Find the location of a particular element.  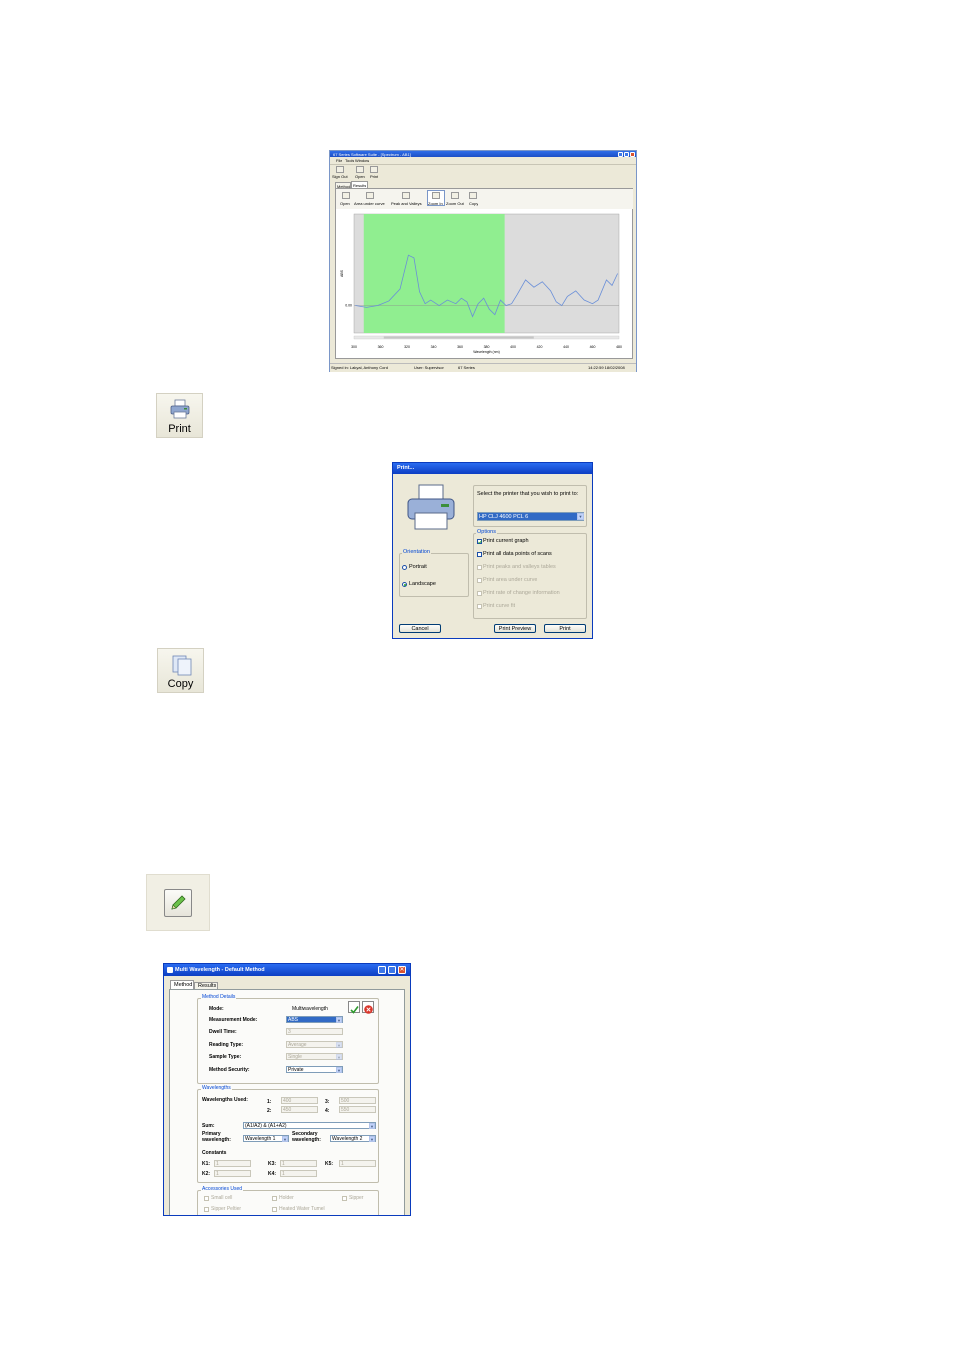

wavelength-3-input: 500 is located at coordinates (357, 1100).